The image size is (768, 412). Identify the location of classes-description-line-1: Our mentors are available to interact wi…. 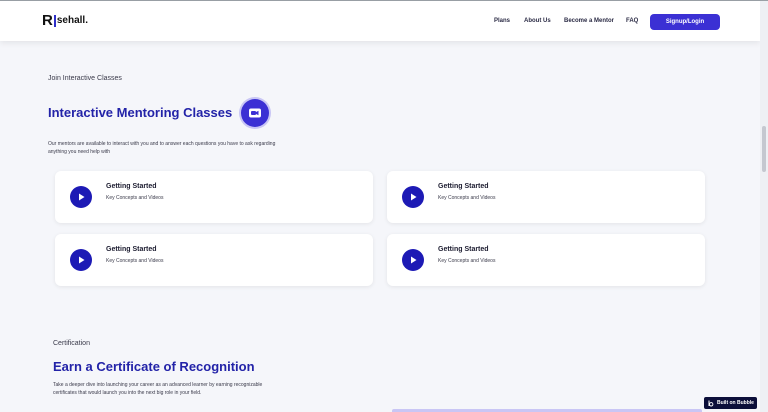
(162, 144).